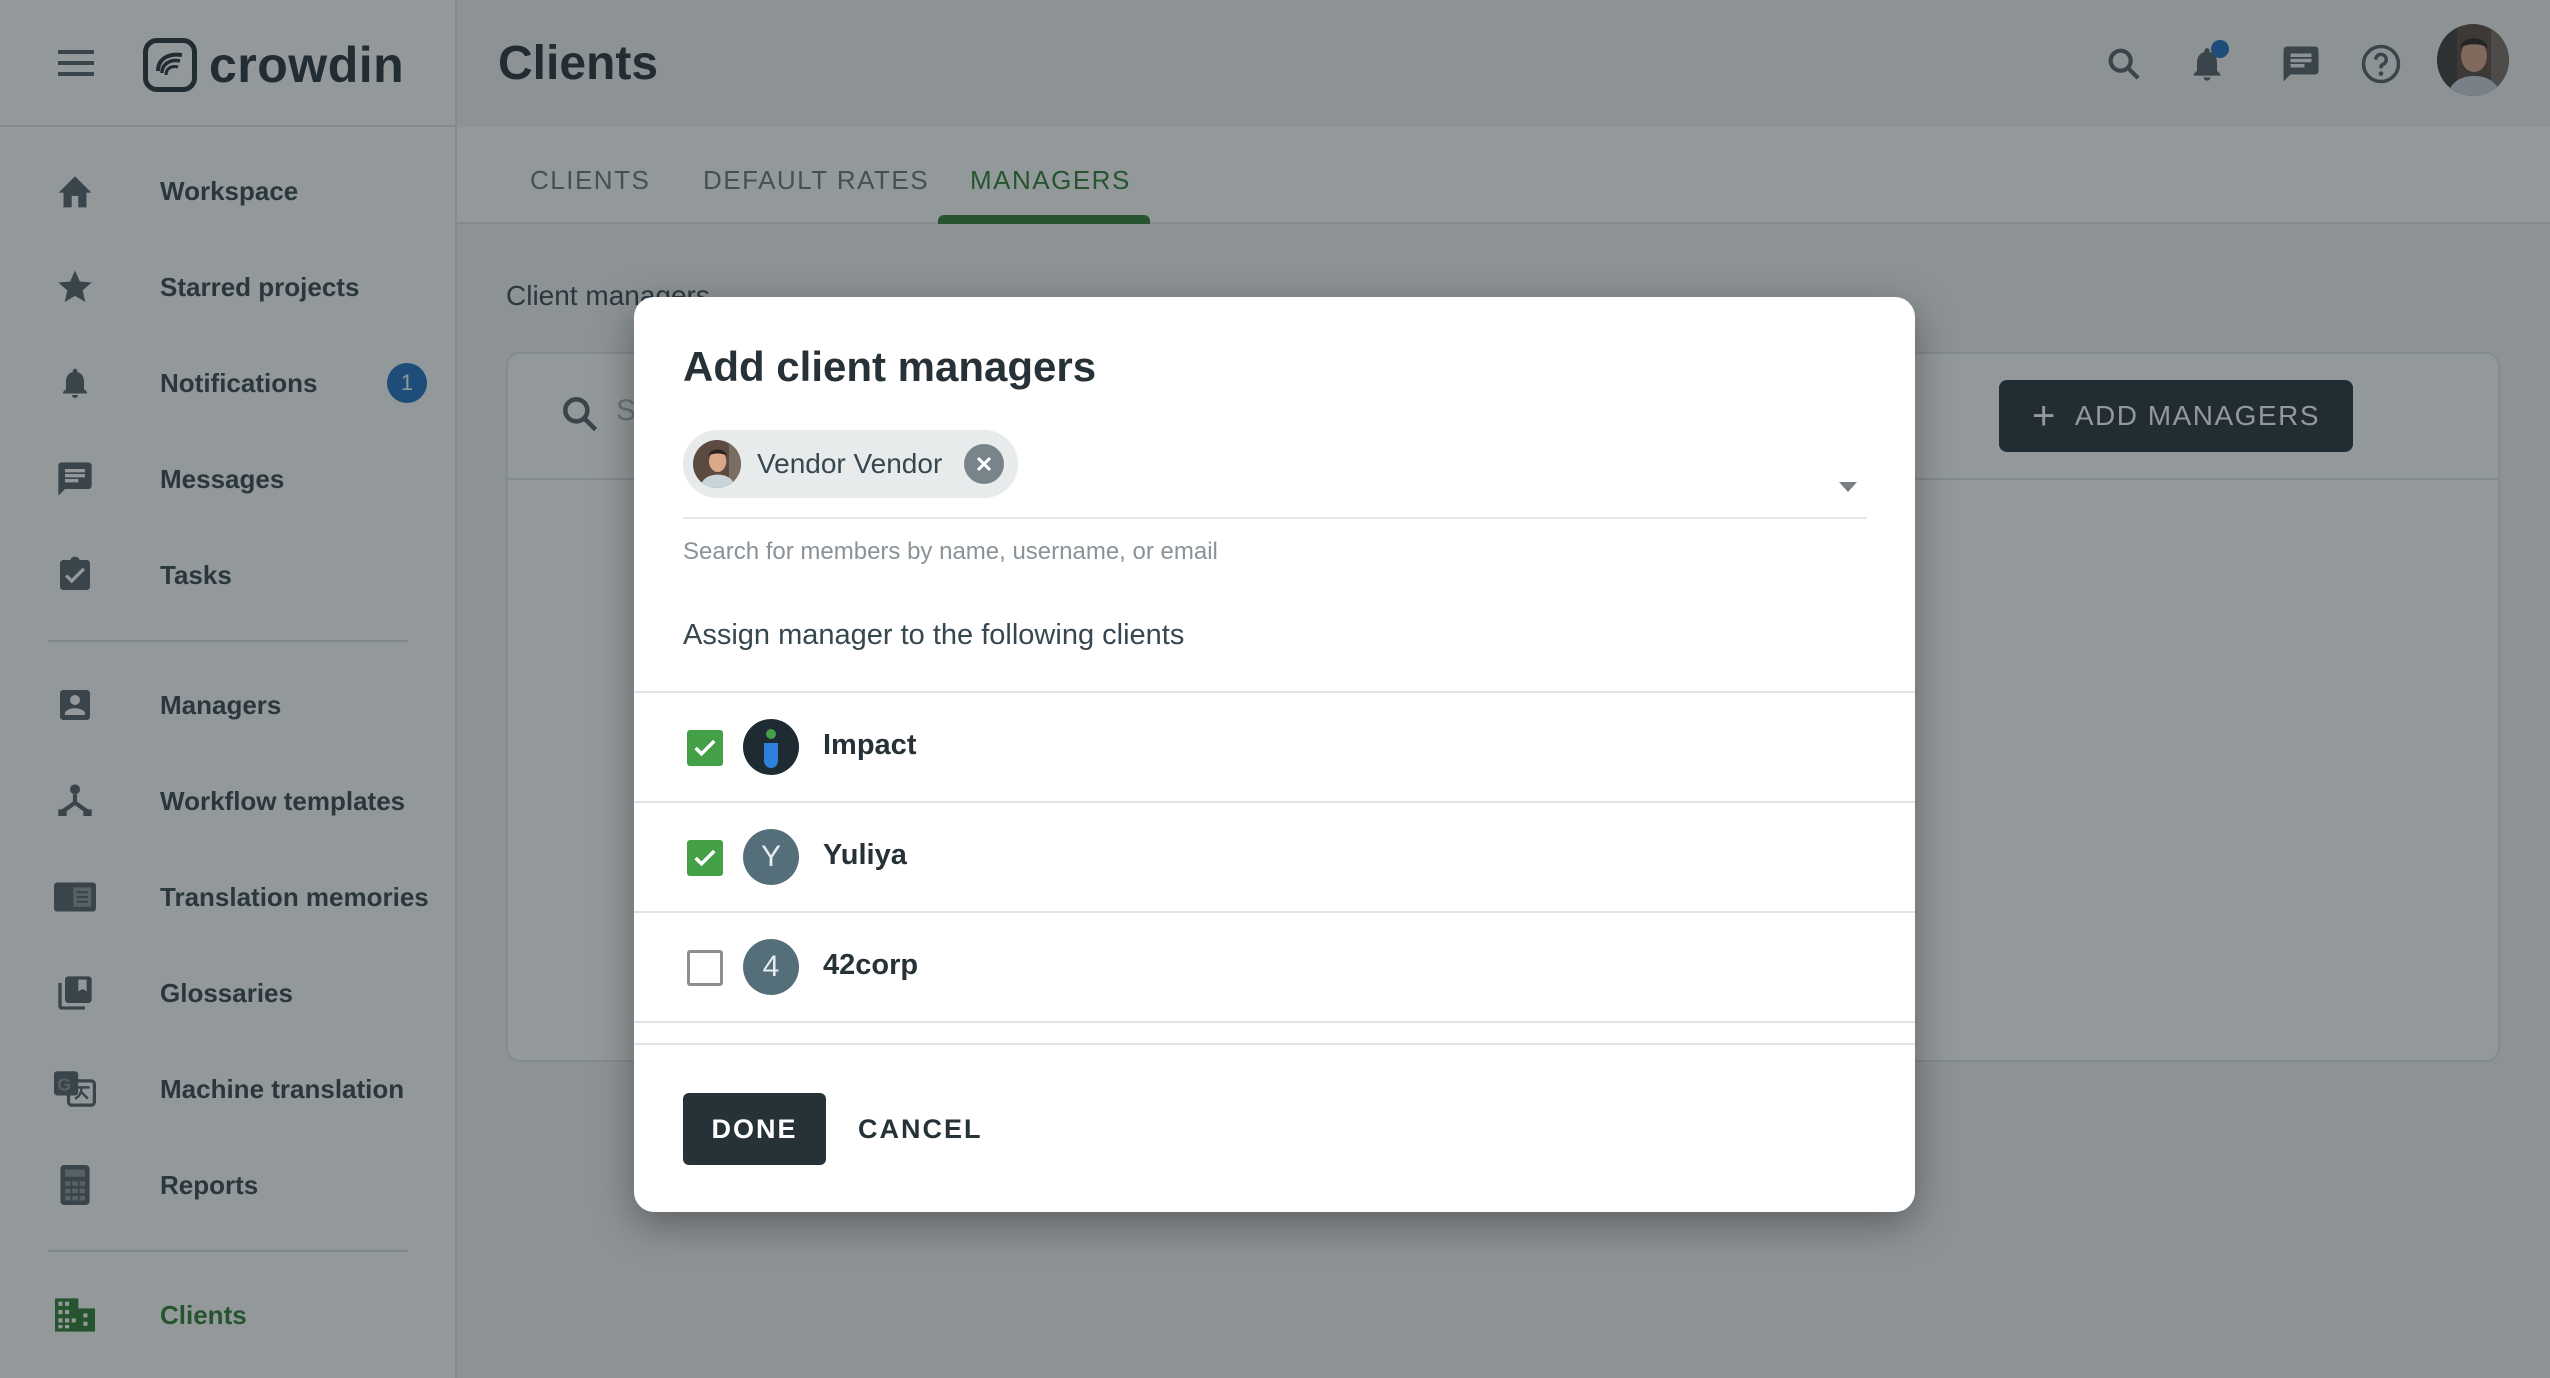 Image resolution: width=2550 pixels, height=1378 pixels. What do you see at coordinates (920, 1129) in the screenshot?
I see `cancel-button: CANCEL` at bounding box center [920, 1129].